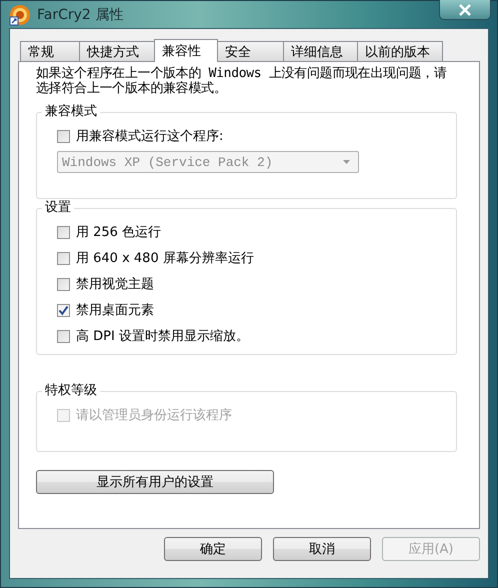 This screenshot has height=588, width=498. What do you see at coordinates (20, 15) in the screenshot?
I see `app-icon` at bounding box center [20, 15].